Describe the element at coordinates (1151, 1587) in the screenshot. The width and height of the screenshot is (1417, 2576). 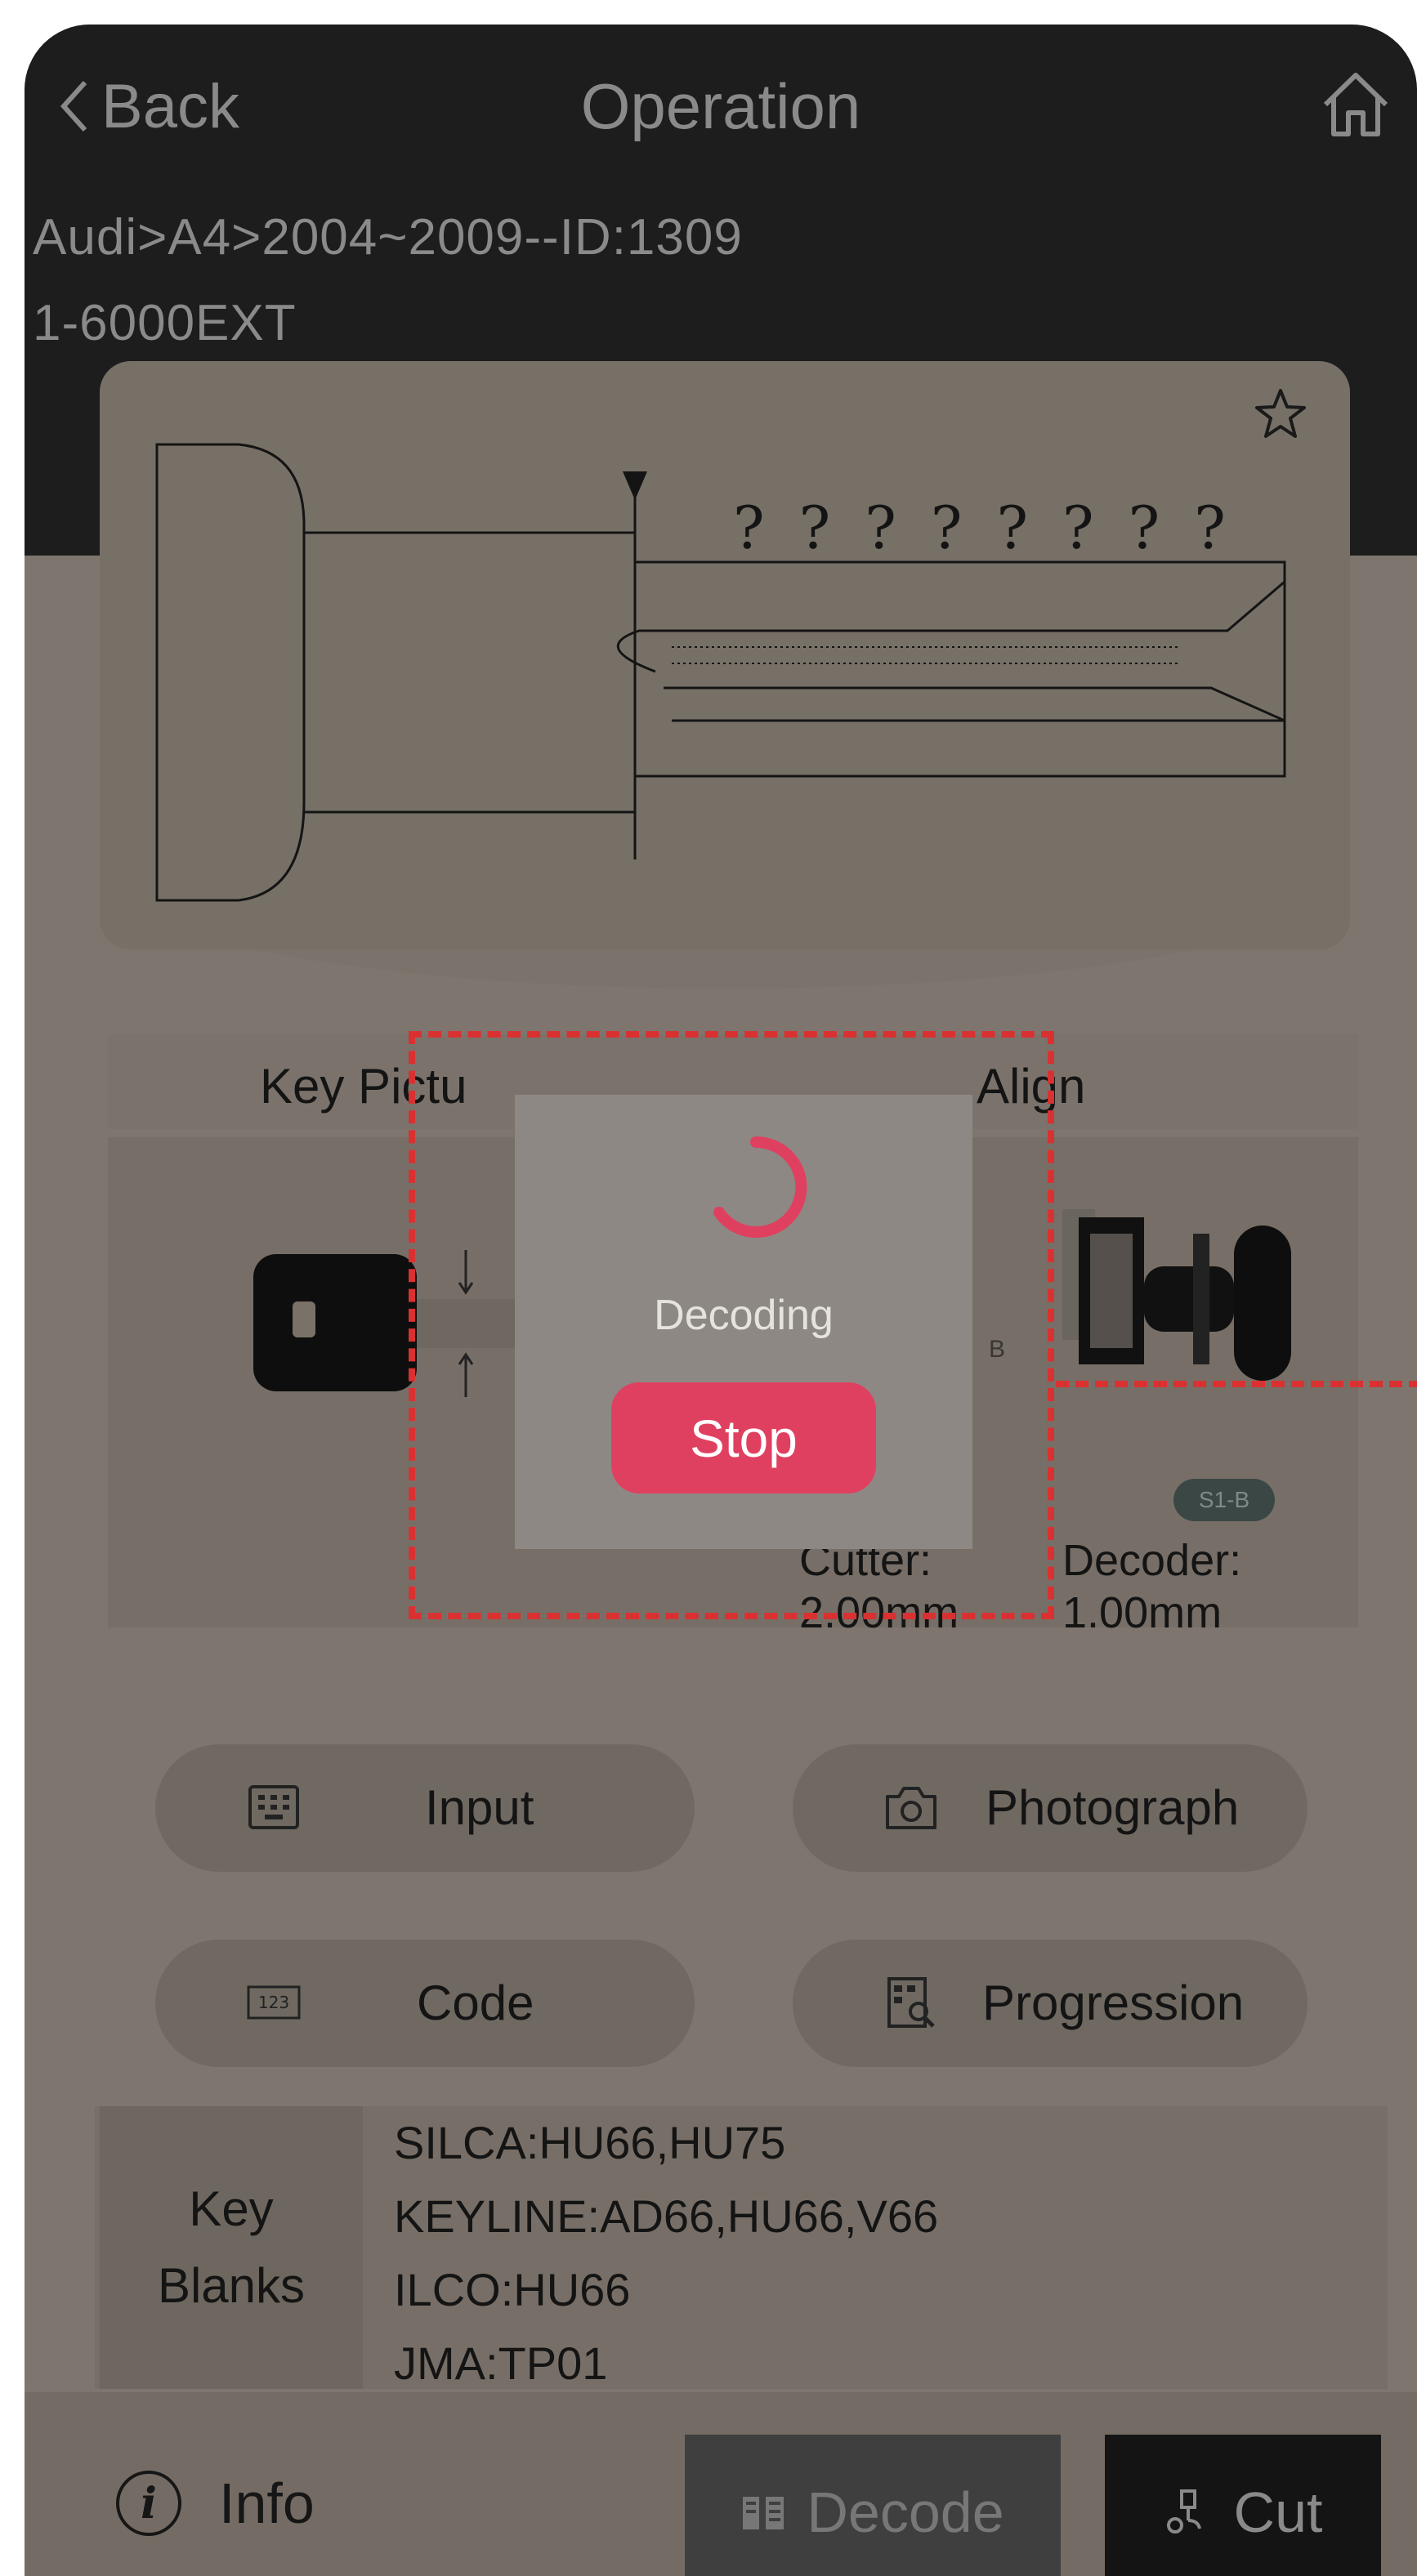
I see `decoder-info: Decoder: 1.00mm` at that location.